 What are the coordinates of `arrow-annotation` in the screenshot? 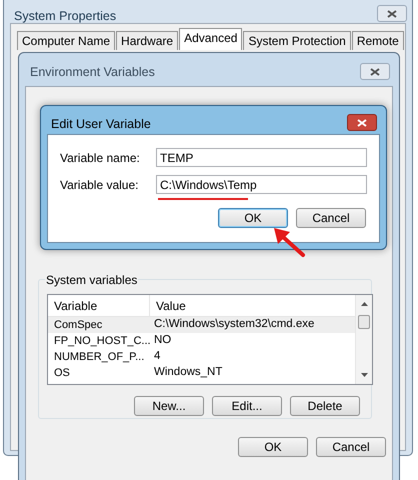 It's located at (289, 242).